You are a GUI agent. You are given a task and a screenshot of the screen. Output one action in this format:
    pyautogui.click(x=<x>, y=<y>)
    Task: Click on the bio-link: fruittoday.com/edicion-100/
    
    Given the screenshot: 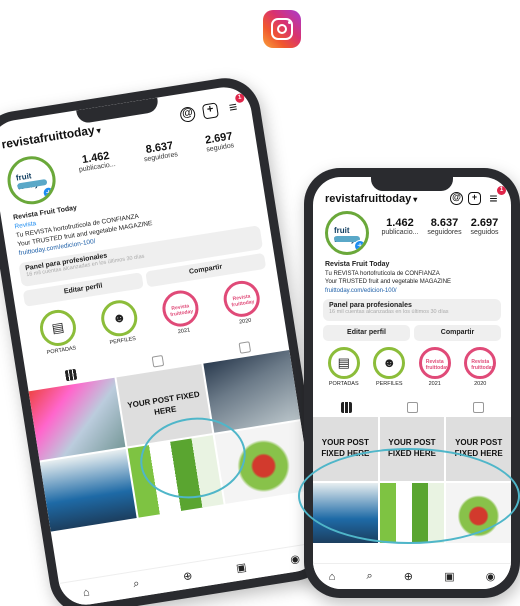 What is the action you would take?
    pyautogui.click(x=414, y=291)
    